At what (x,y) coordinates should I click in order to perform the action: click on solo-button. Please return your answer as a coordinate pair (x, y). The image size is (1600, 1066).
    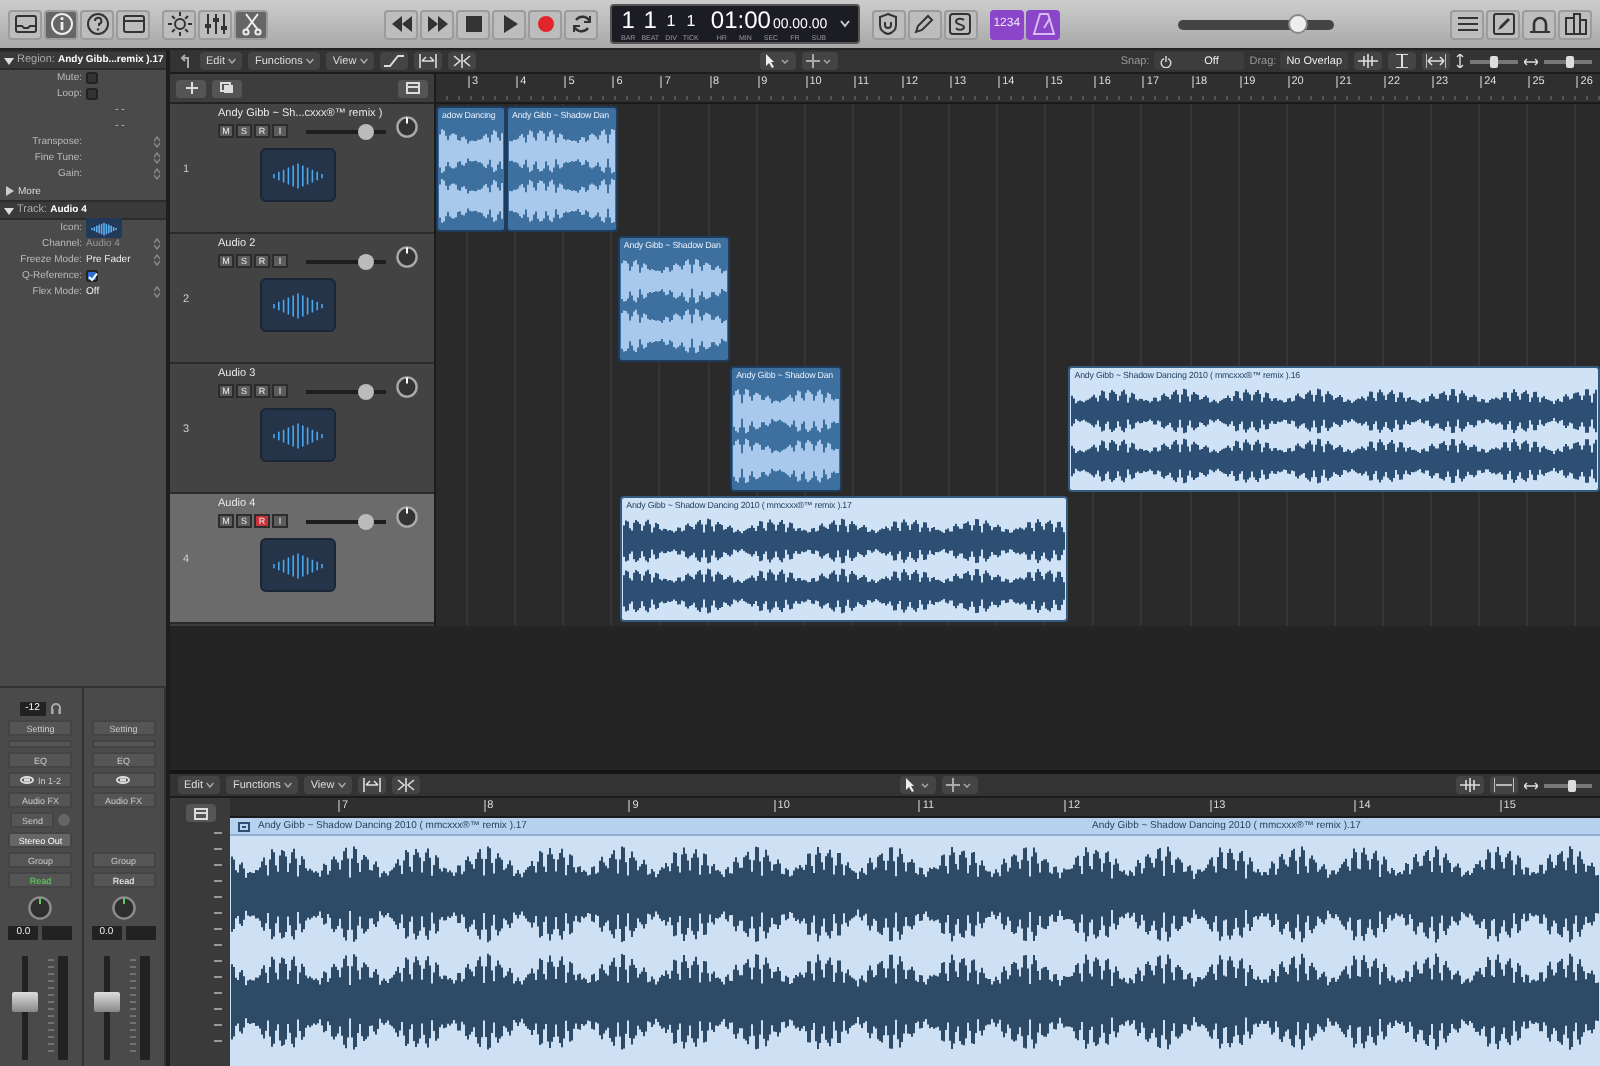
    Looking at the image, I should click on (960, 24).